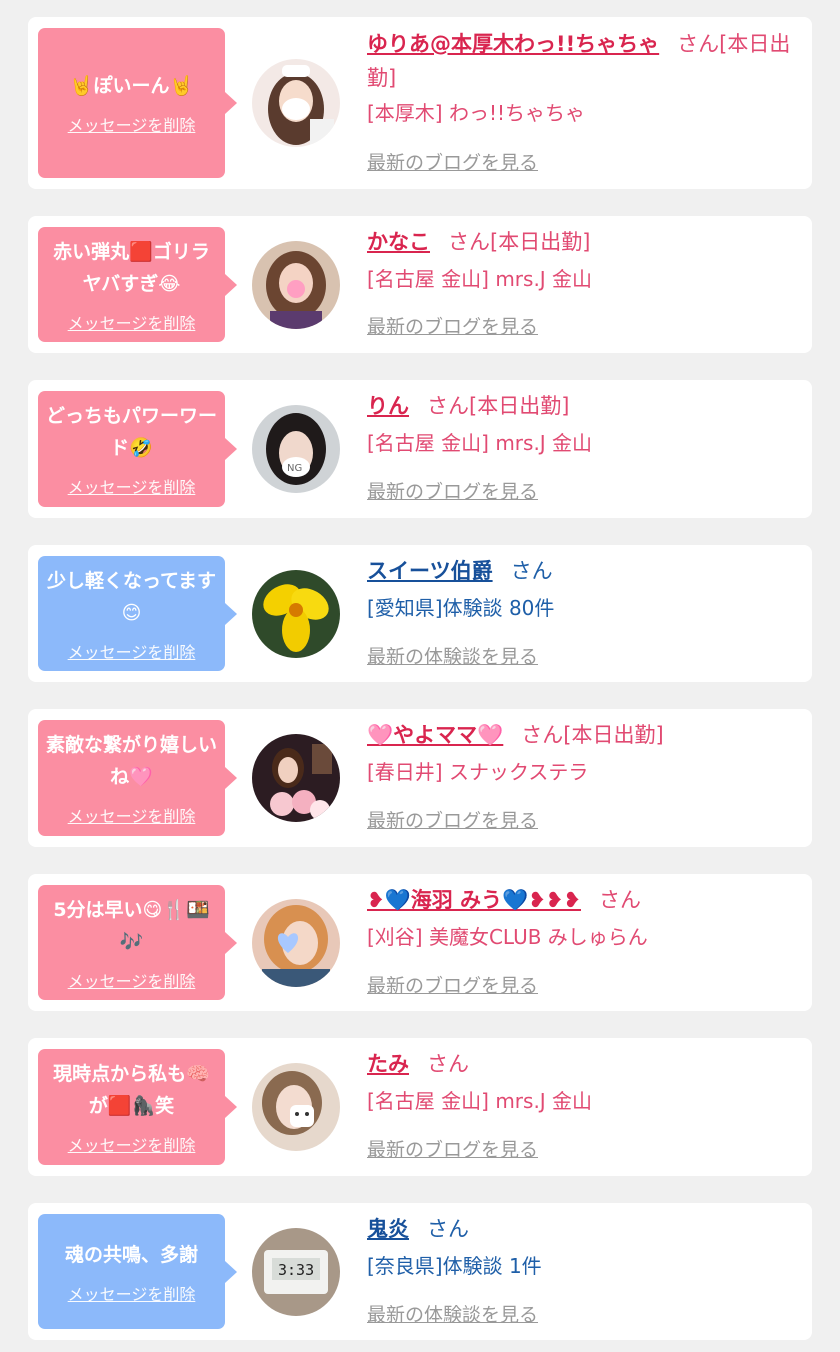 This screenshot has height=1352, width=840. I want to click on message-text: 素敵な繋がり嬉しいね🩷, so click(132, 761).